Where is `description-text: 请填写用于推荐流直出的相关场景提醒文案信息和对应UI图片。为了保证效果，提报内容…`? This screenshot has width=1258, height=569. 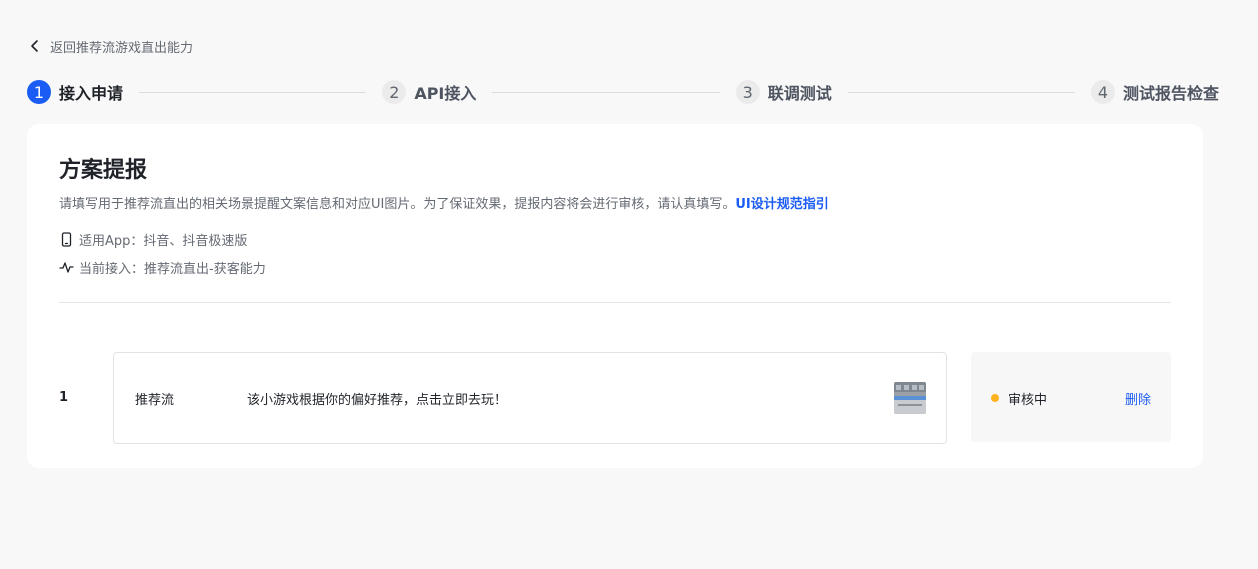 description-text: 请填写用于推荐流直出的相关场景提醒文案信息和对应UI图片。为了保证效果，提报内容… is located at coordinates (397, 204).